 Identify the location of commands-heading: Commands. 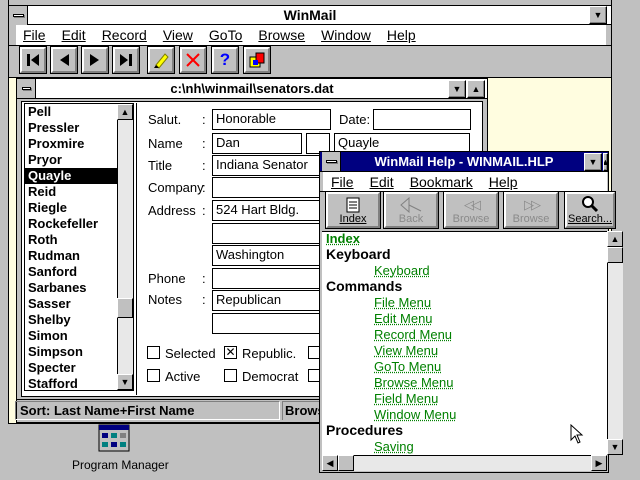
(364, 286).